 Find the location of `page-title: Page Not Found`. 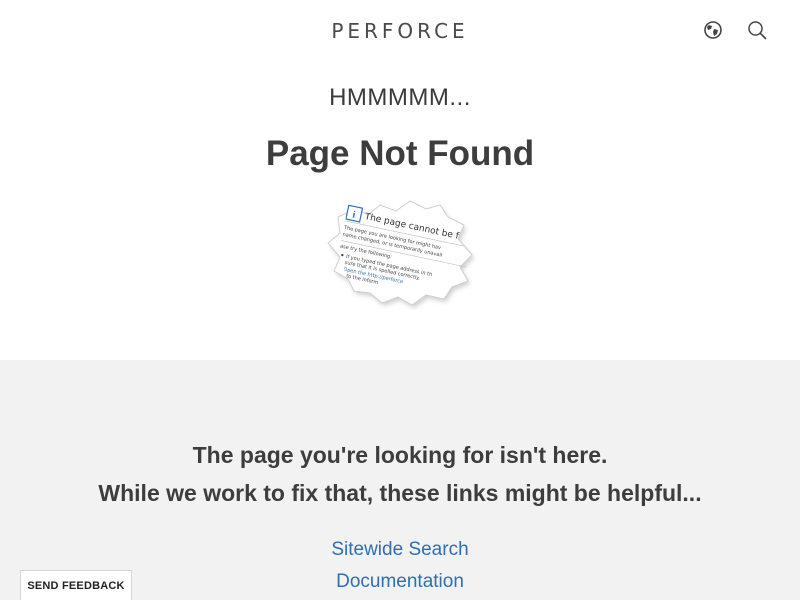

page-title: Page Not Found is located at coordinates (400, 153).